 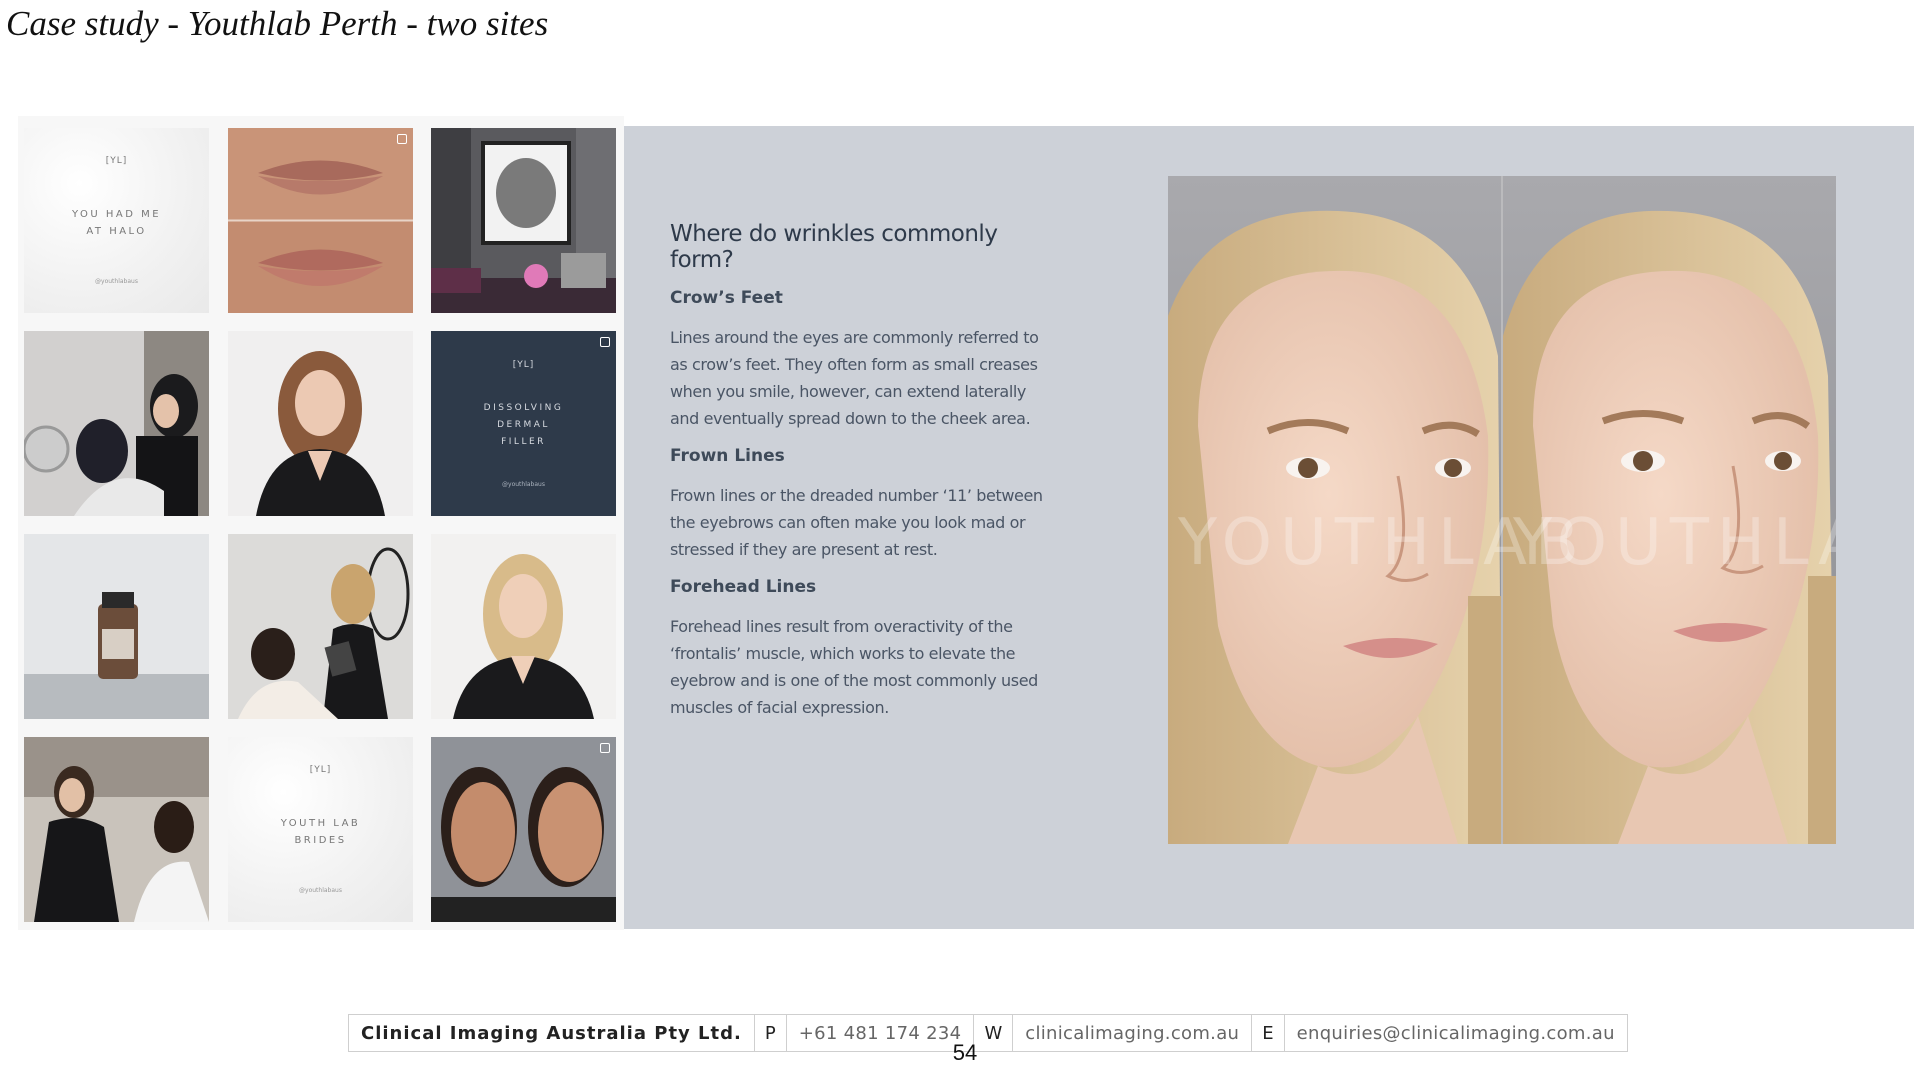 What do you see at coordinates (727, 456) in the screenshot?
I see `section-title-frown-lines: Frown Lines` at bounding box center [727, 456].